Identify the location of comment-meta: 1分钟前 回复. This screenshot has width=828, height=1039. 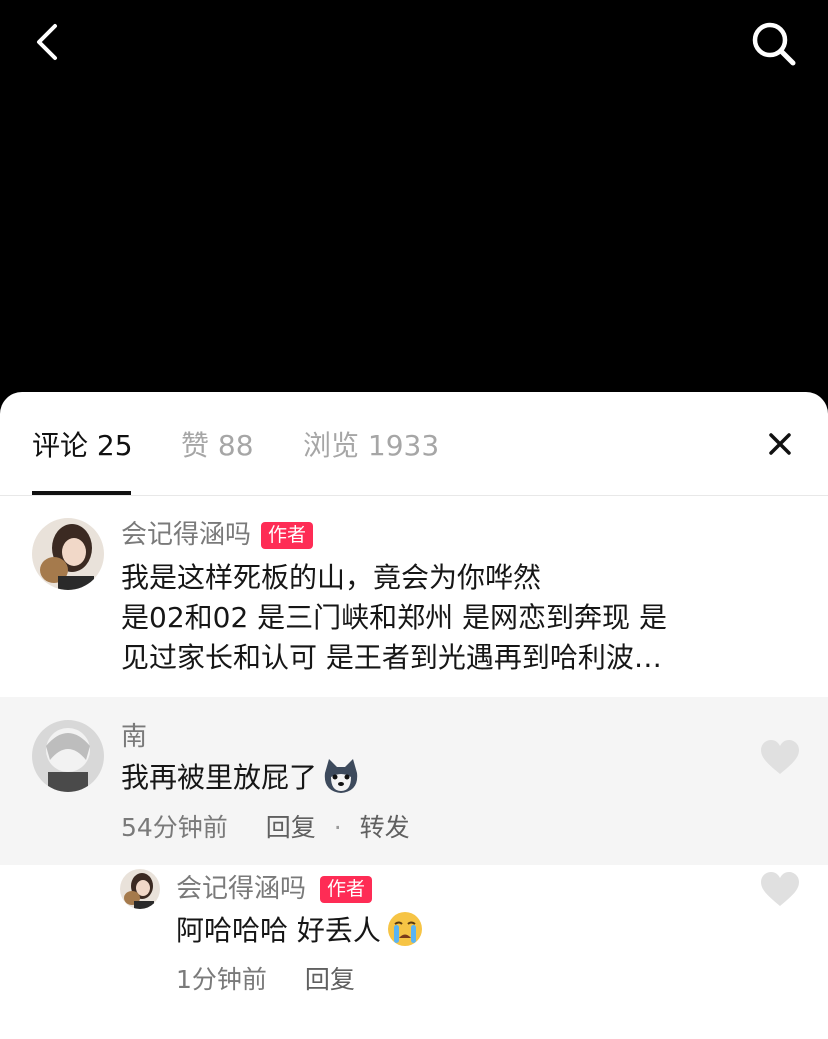
(265, 980).